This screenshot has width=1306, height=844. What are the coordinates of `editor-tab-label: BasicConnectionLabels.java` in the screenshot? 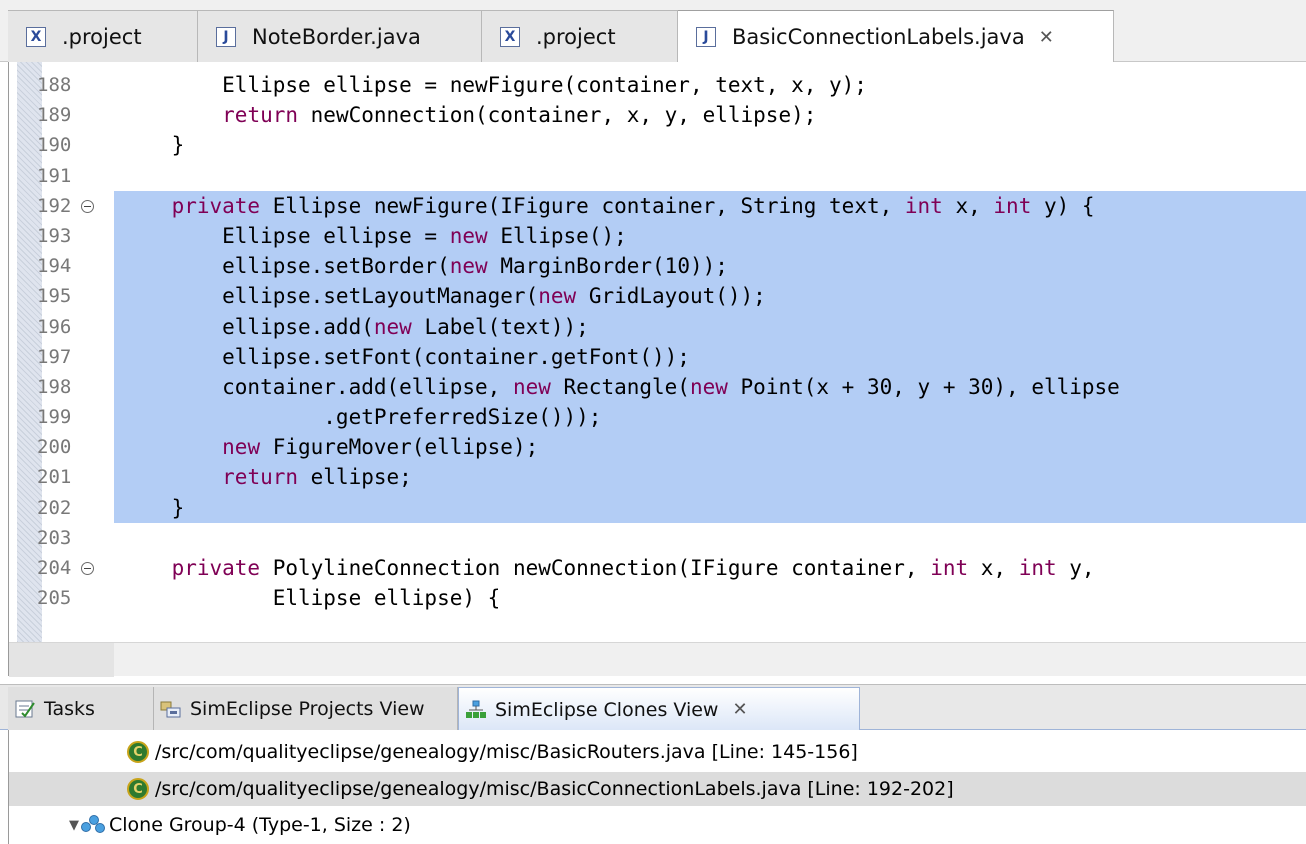 It's located at (878, 37).